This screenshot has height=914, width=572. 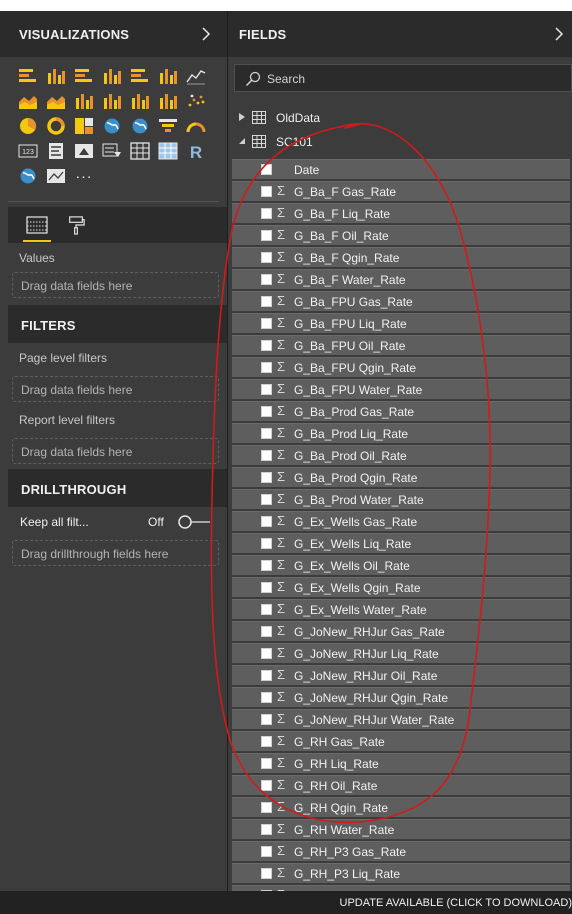 What do you see at coordinates (559, 34) in the screenshot?
I see `collapse-fields-chevron-icon` at bounding box center [559, 34].